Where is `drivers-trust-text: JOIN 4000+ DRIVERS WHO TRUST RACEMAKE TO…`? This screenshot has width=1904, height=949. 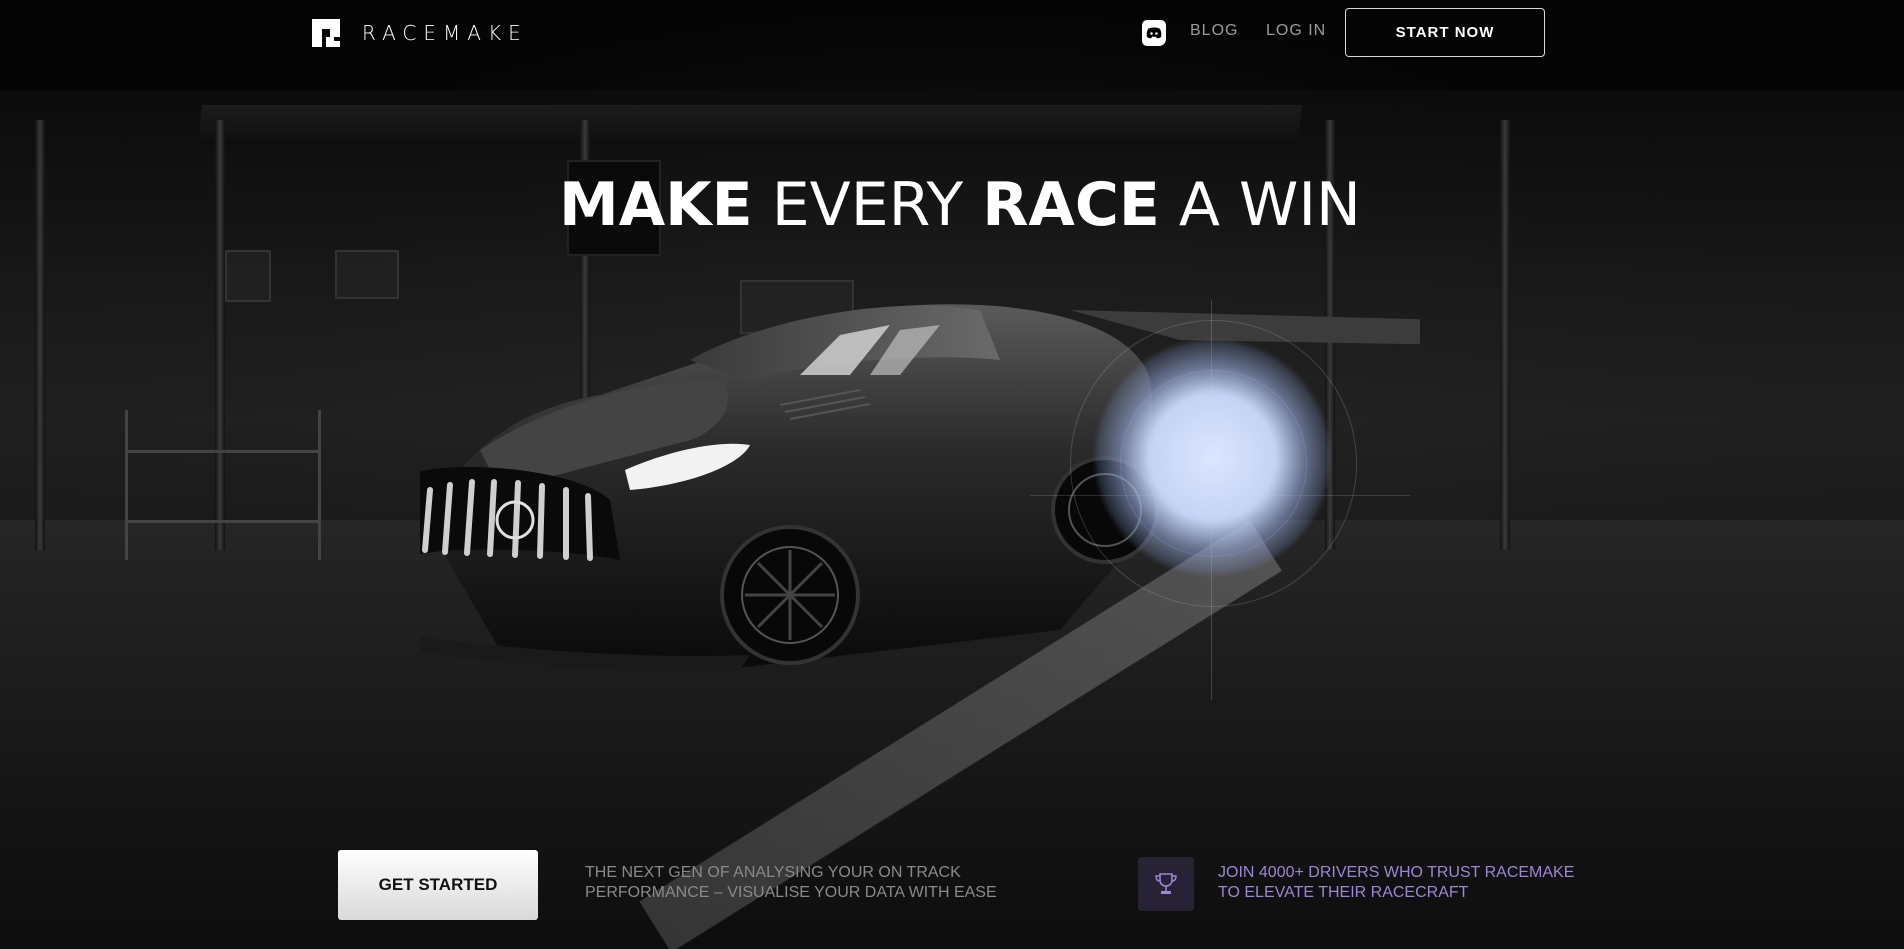
drivers-trust-text: JOIN 4000+ DRIVERS WHO TRUST RACEMAKE TO… is located at coordinates (1396, 882).